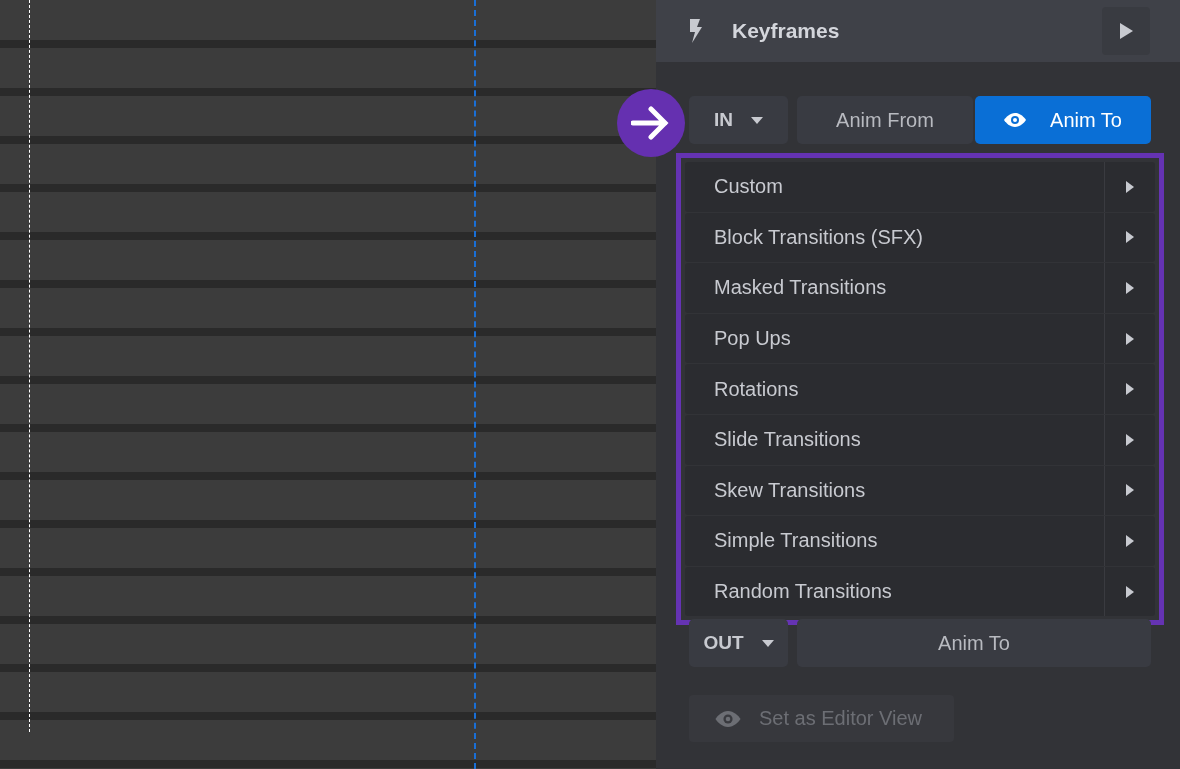  Describe the element at coordinates (920, 187) in the screenshot. I see `preset-item: Custom` at that location.